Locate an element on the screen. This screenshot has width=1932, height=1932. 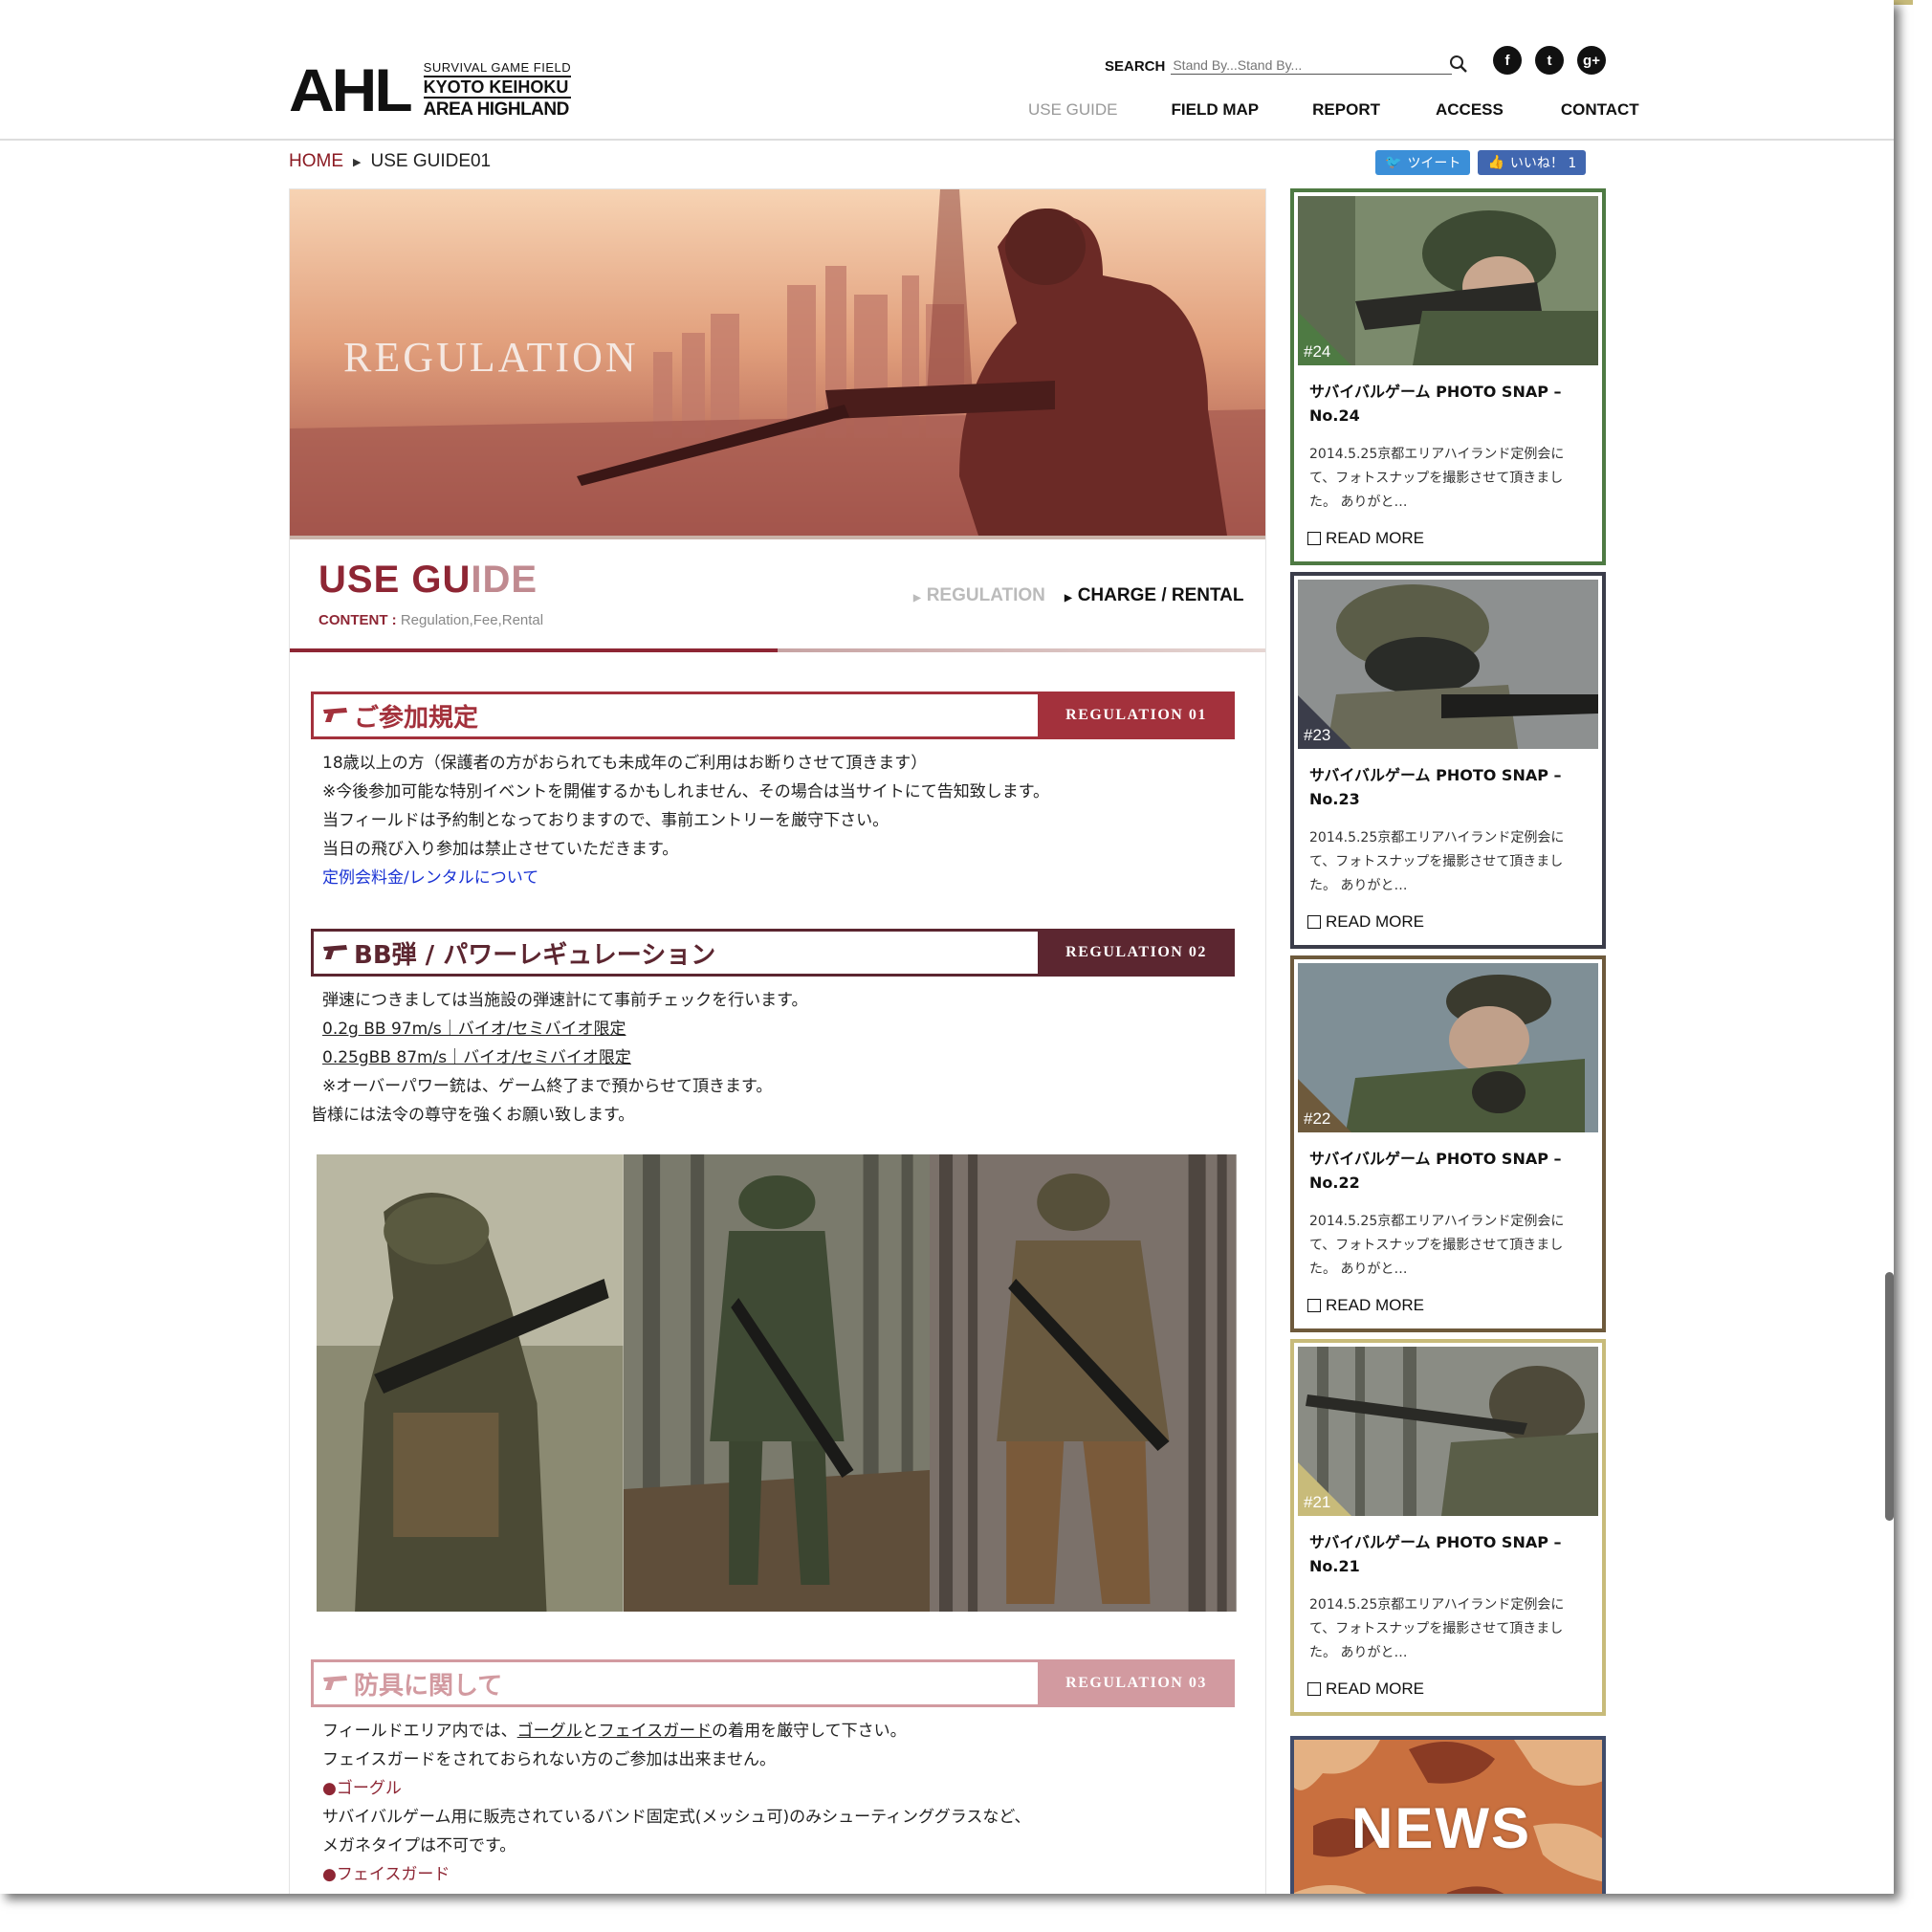
guide-content-line: CONTENT : Regulation,Fee,Rental is located at coordinates (430, 620).